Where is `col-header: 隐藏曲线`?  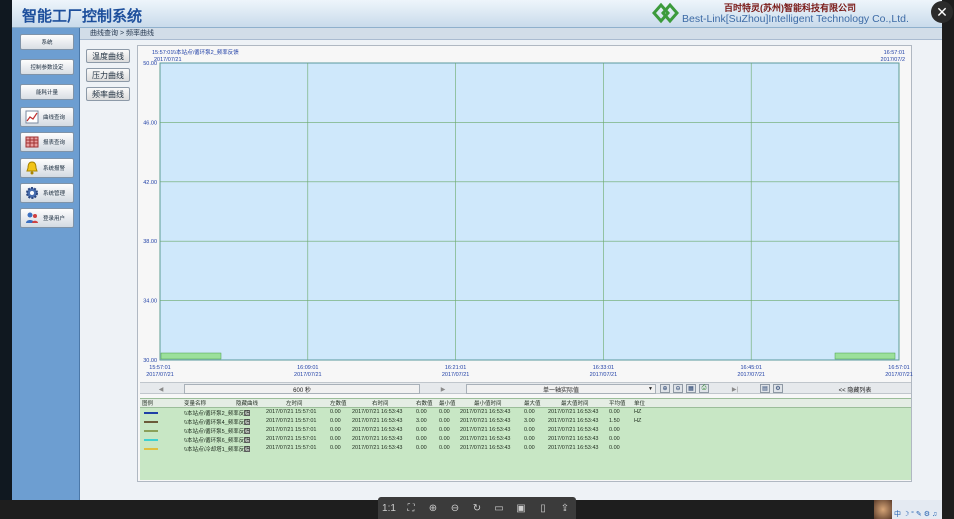
col-header: 隐藏曲线 is located at coordinates (247, 404).